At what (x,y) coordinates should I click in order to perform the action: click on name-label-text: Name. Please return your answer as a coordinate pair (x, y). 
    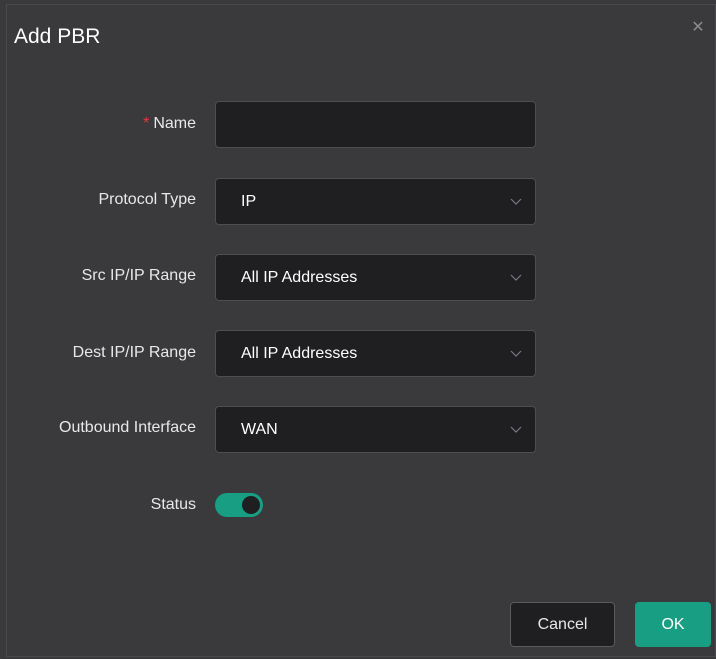
    Looking at the image, I should click on (174, 123).